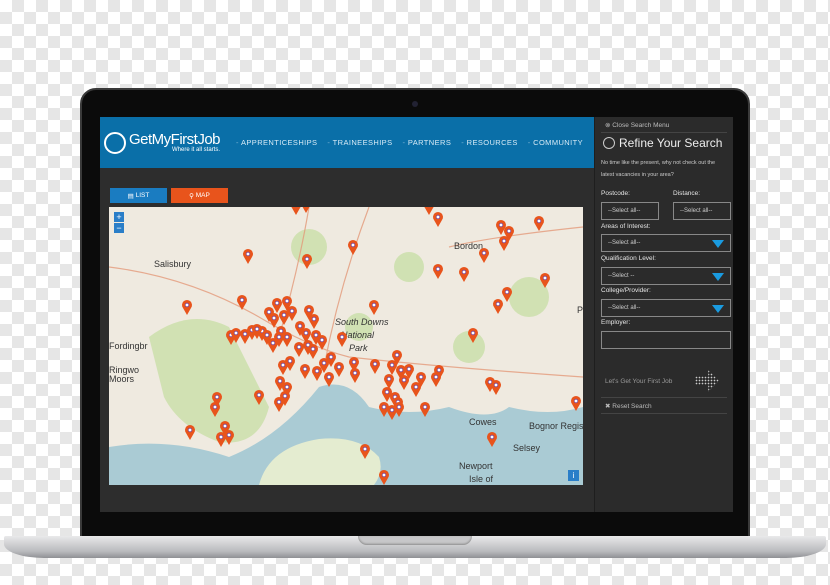 This screenshot has width=830, height=585. I want to click on list-view-button: ▤ LIST, so click(138, 195).